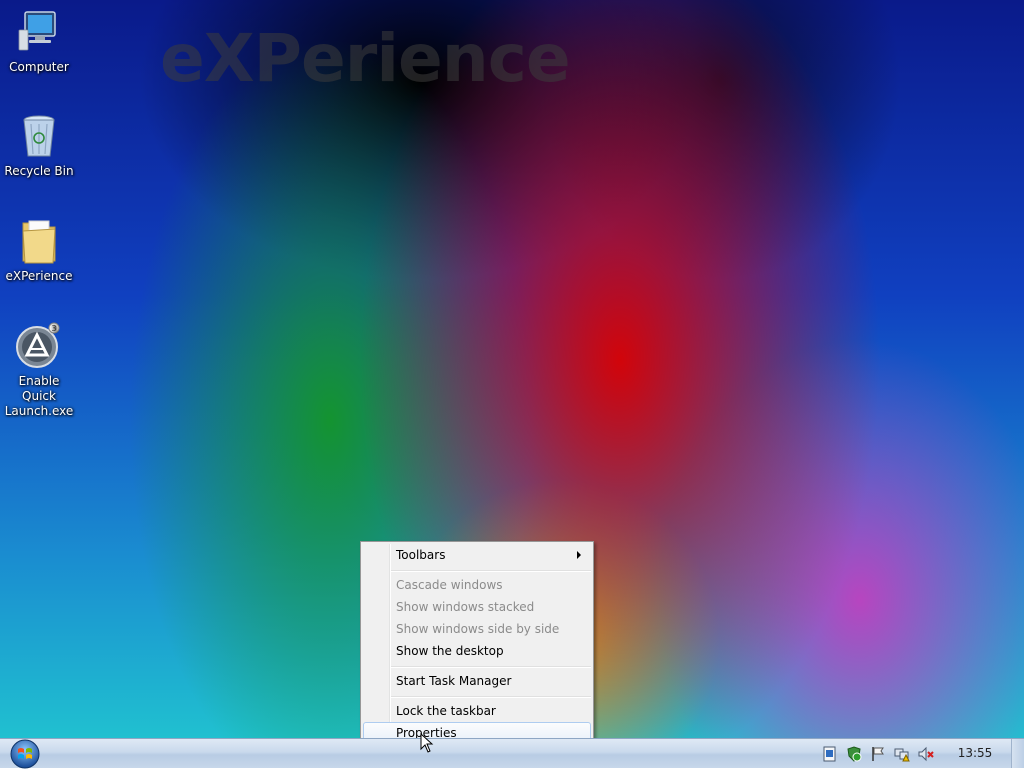 Image resolution: width=1024 pixels, height=773 pixels. I want to click on menu-item-lock-taskbar: Lock the taskbar, so click(477, 711).